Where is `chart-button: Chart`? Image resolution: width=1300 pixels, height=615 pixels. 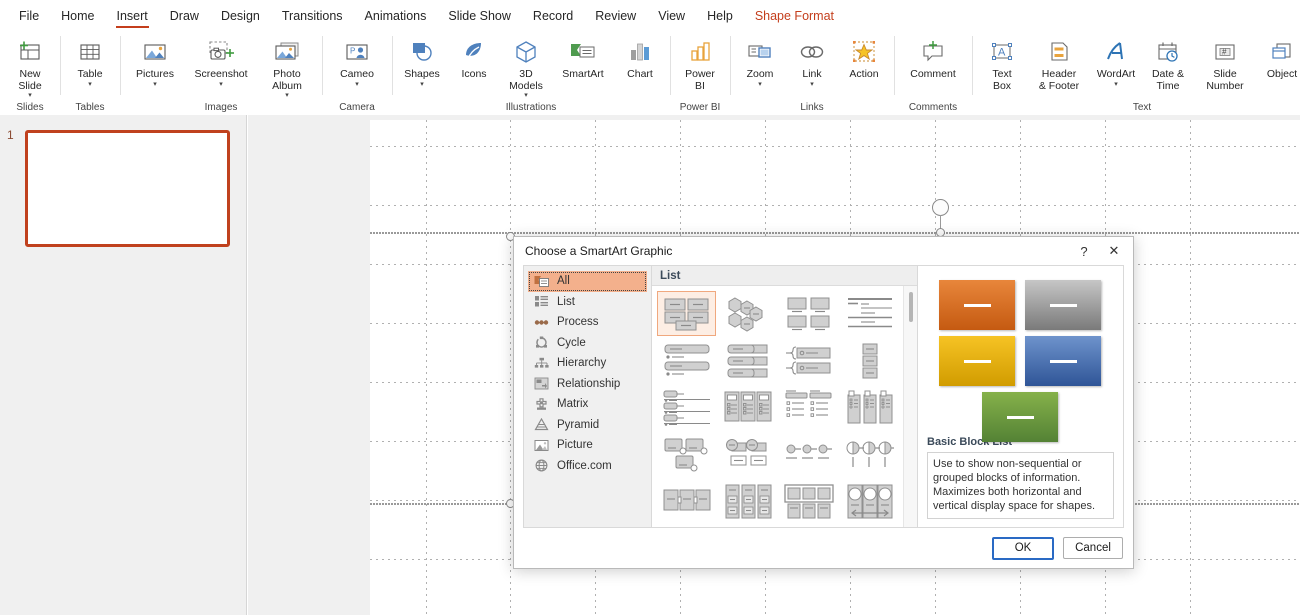
chart-button: Chart is located at coordinates (640, 65).